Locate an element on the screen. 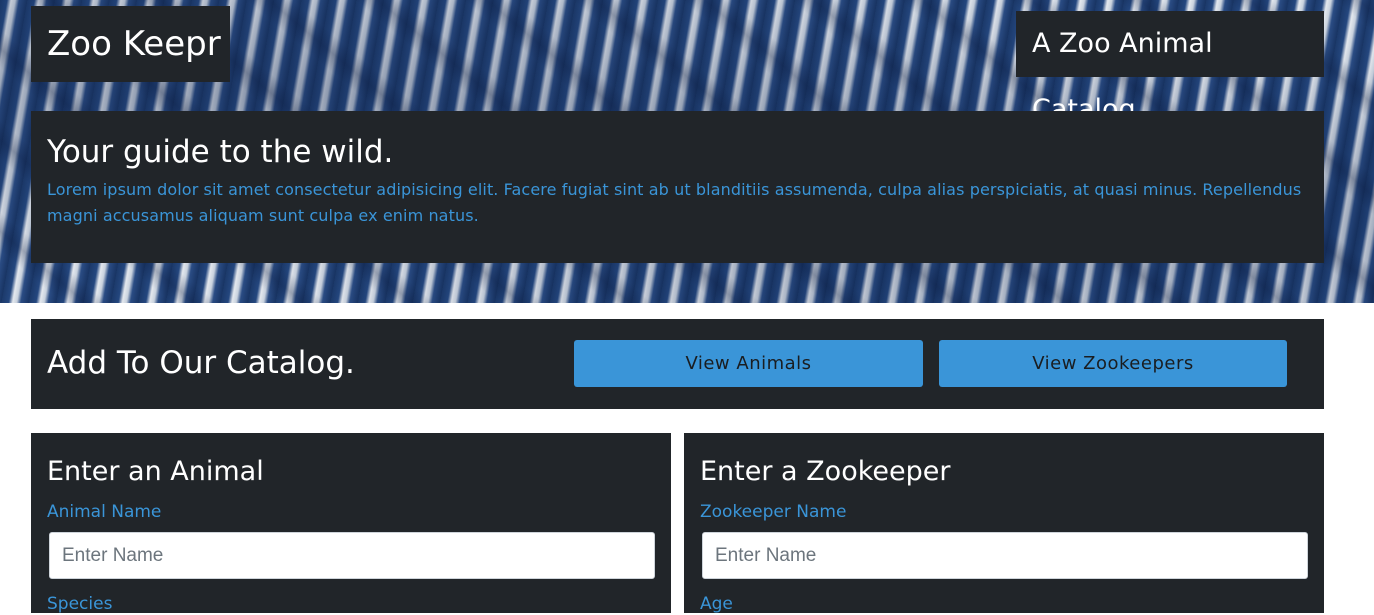 Image resolution: width=1374 pixels, height=615 pixels. view-zookeepers-button: View Zookeepers is located at coordinates (1113, 363).